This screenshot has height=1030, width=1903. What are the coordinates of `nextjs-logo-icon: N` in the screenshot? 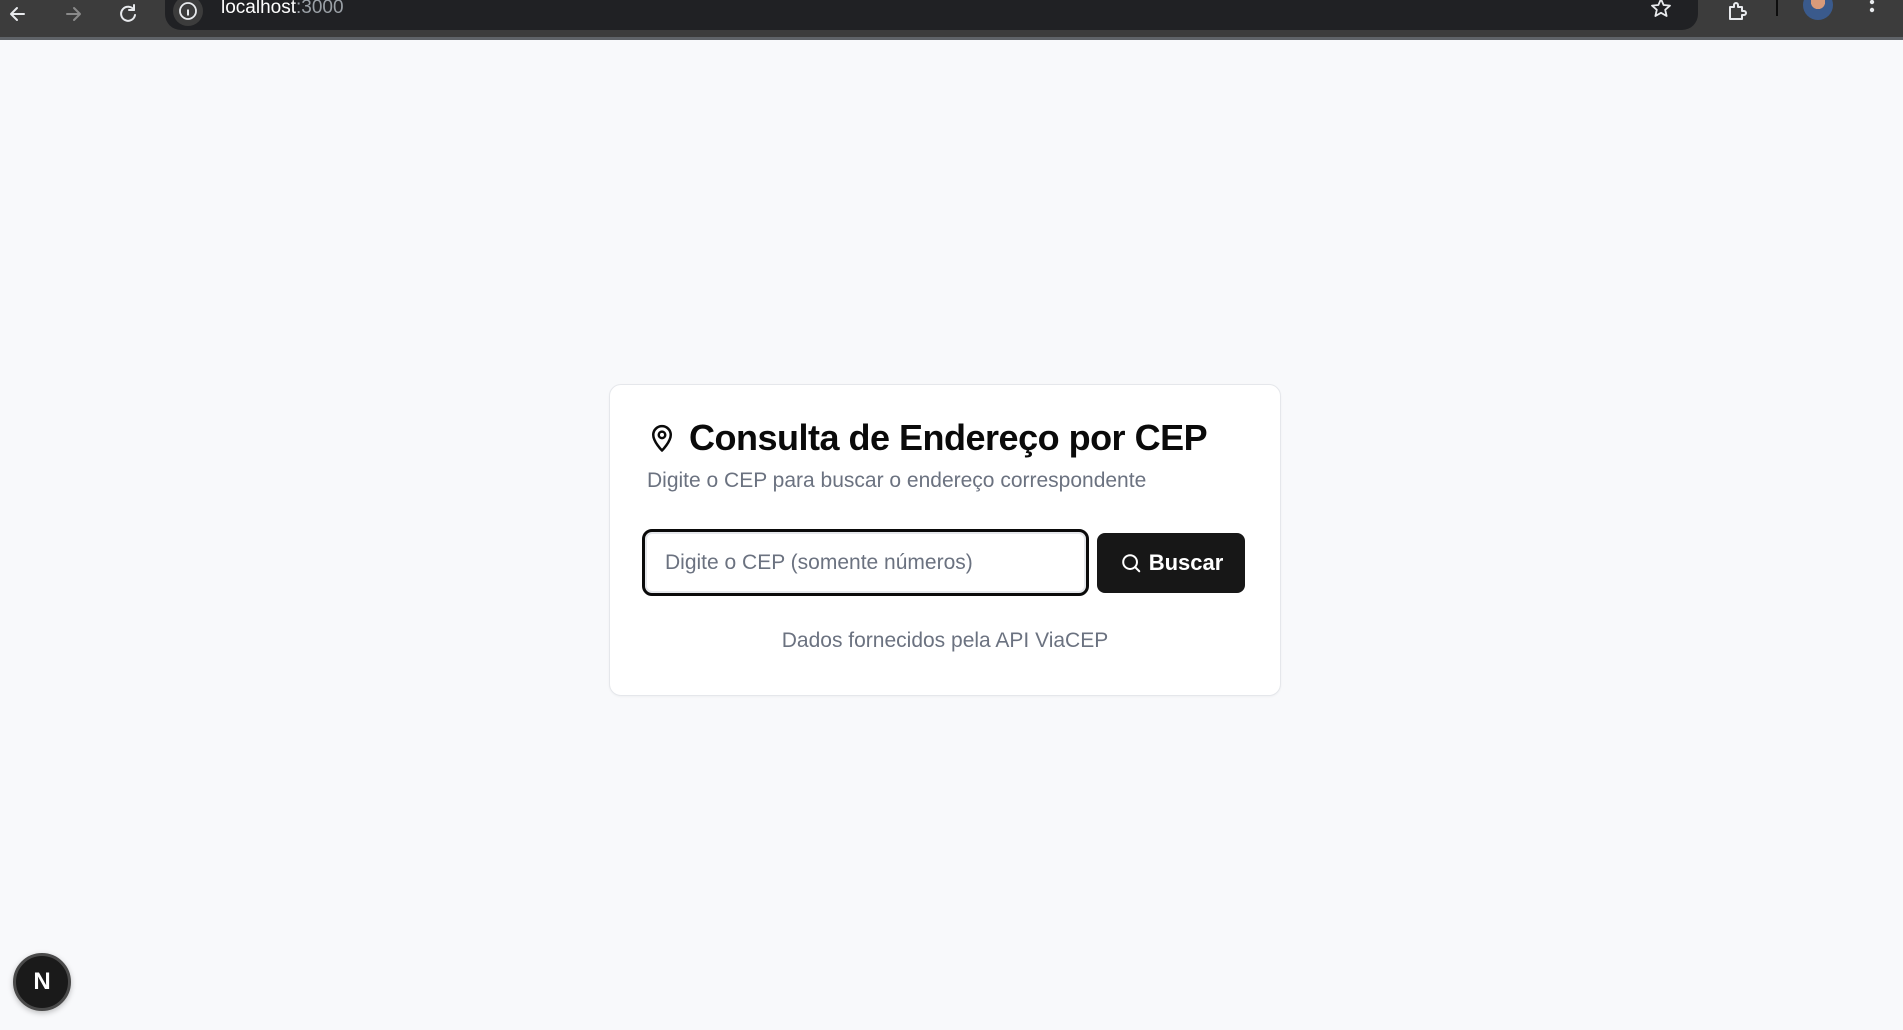 It's located at (42, 981).